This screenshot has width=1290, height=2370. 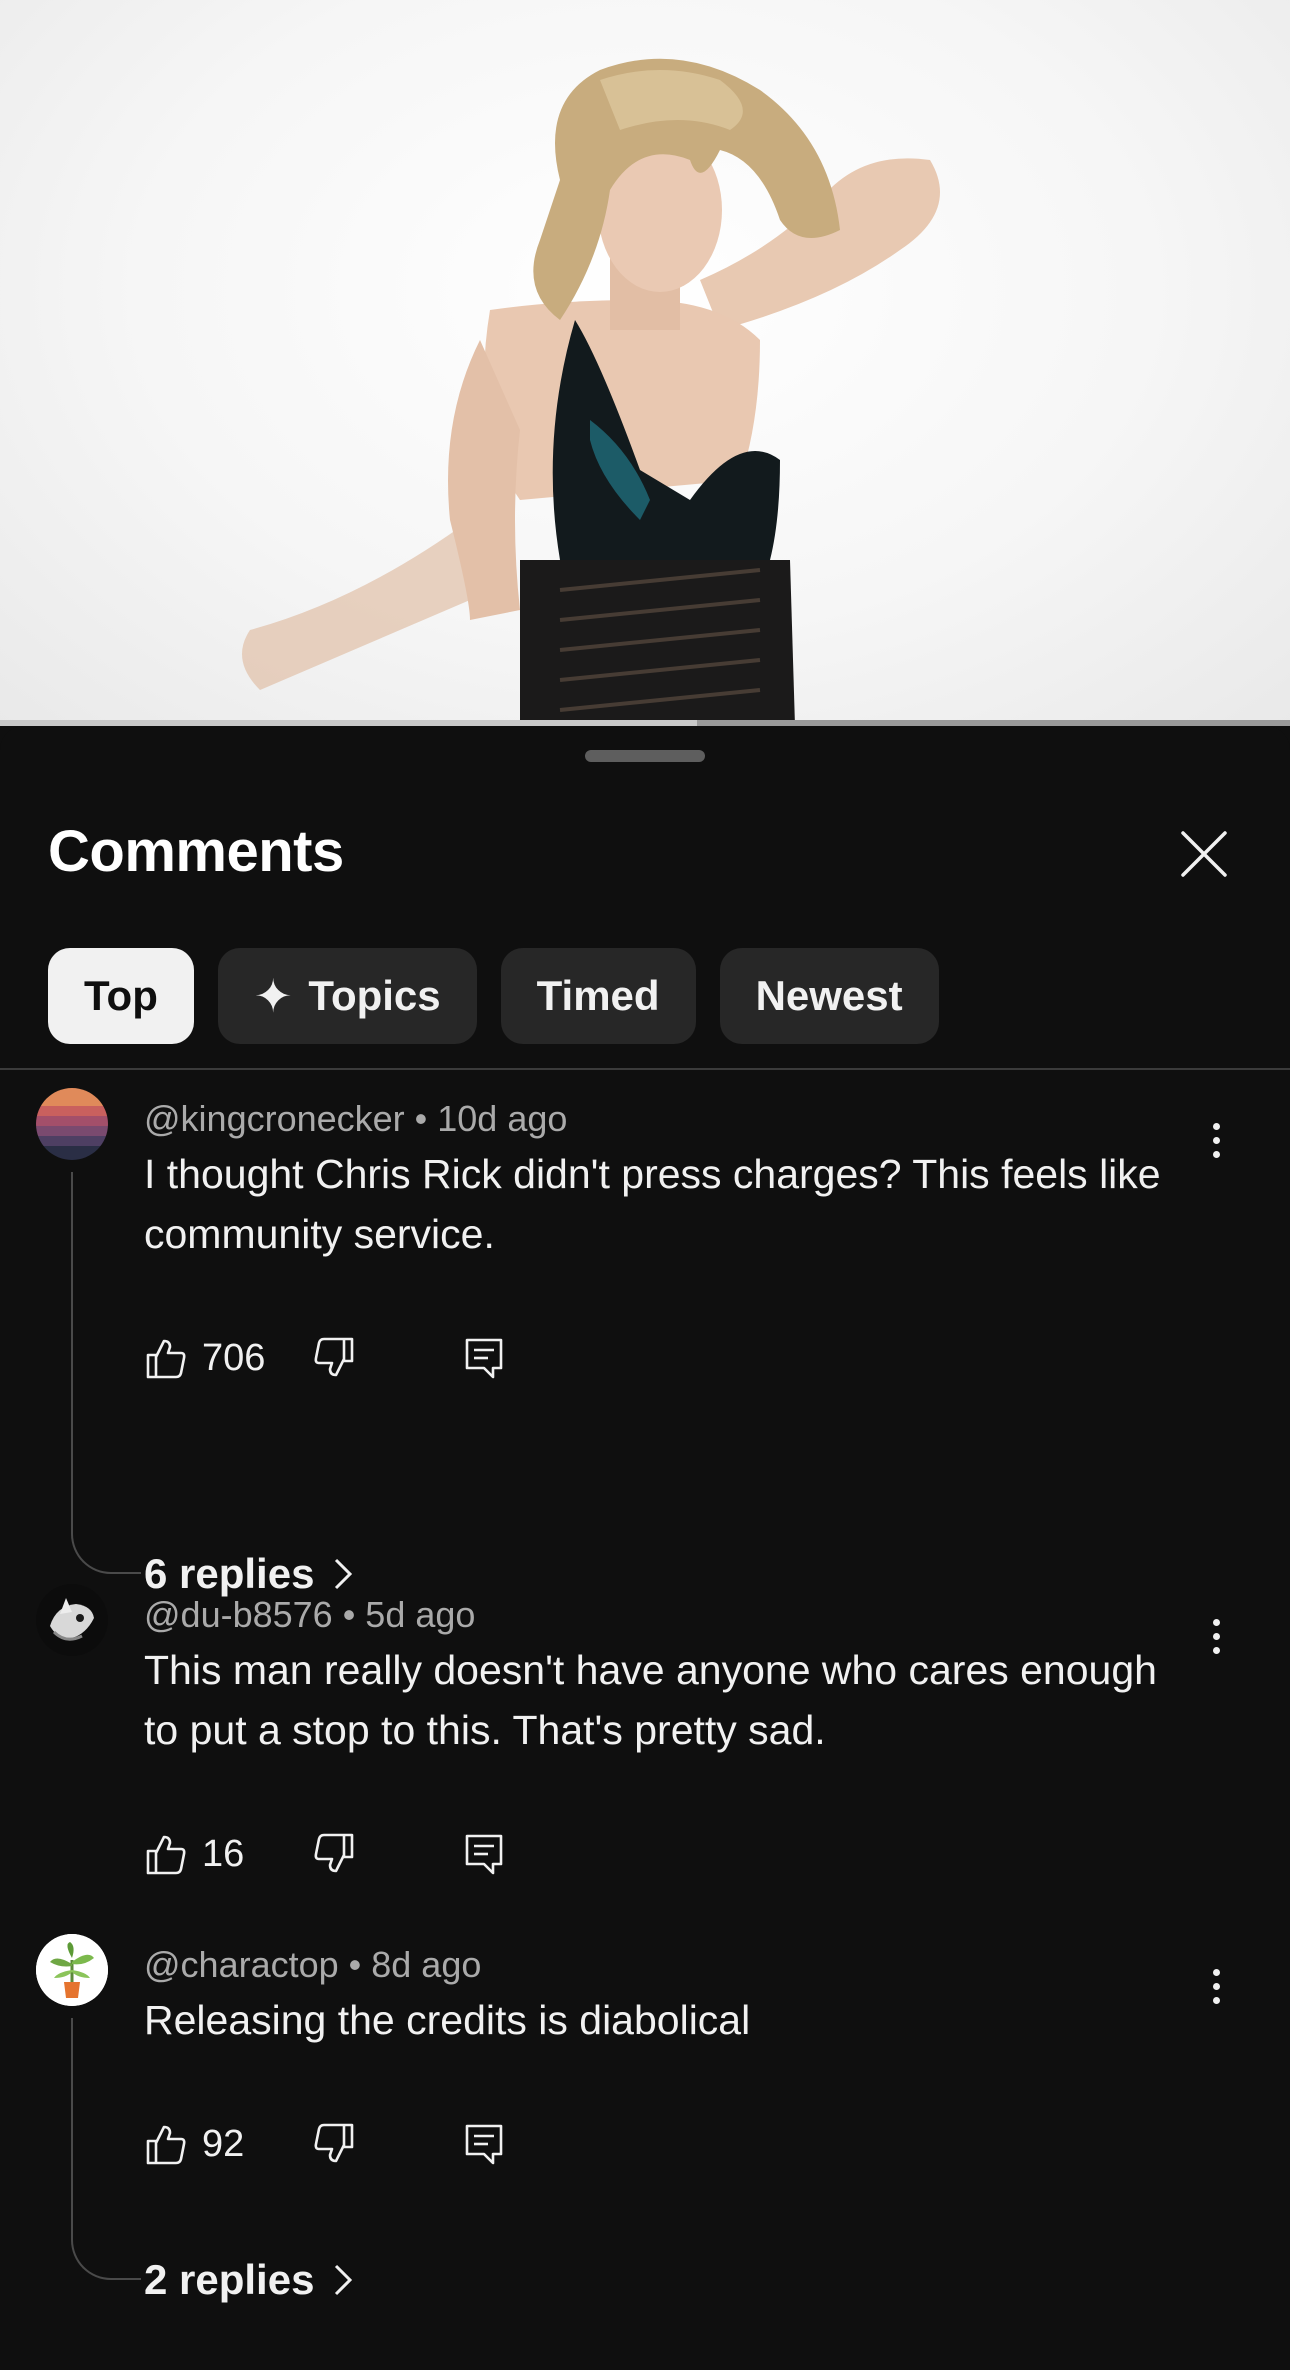 I want to click on comment-meta: @kingcronecker • 10d ago, so click(x=356, y=1118).